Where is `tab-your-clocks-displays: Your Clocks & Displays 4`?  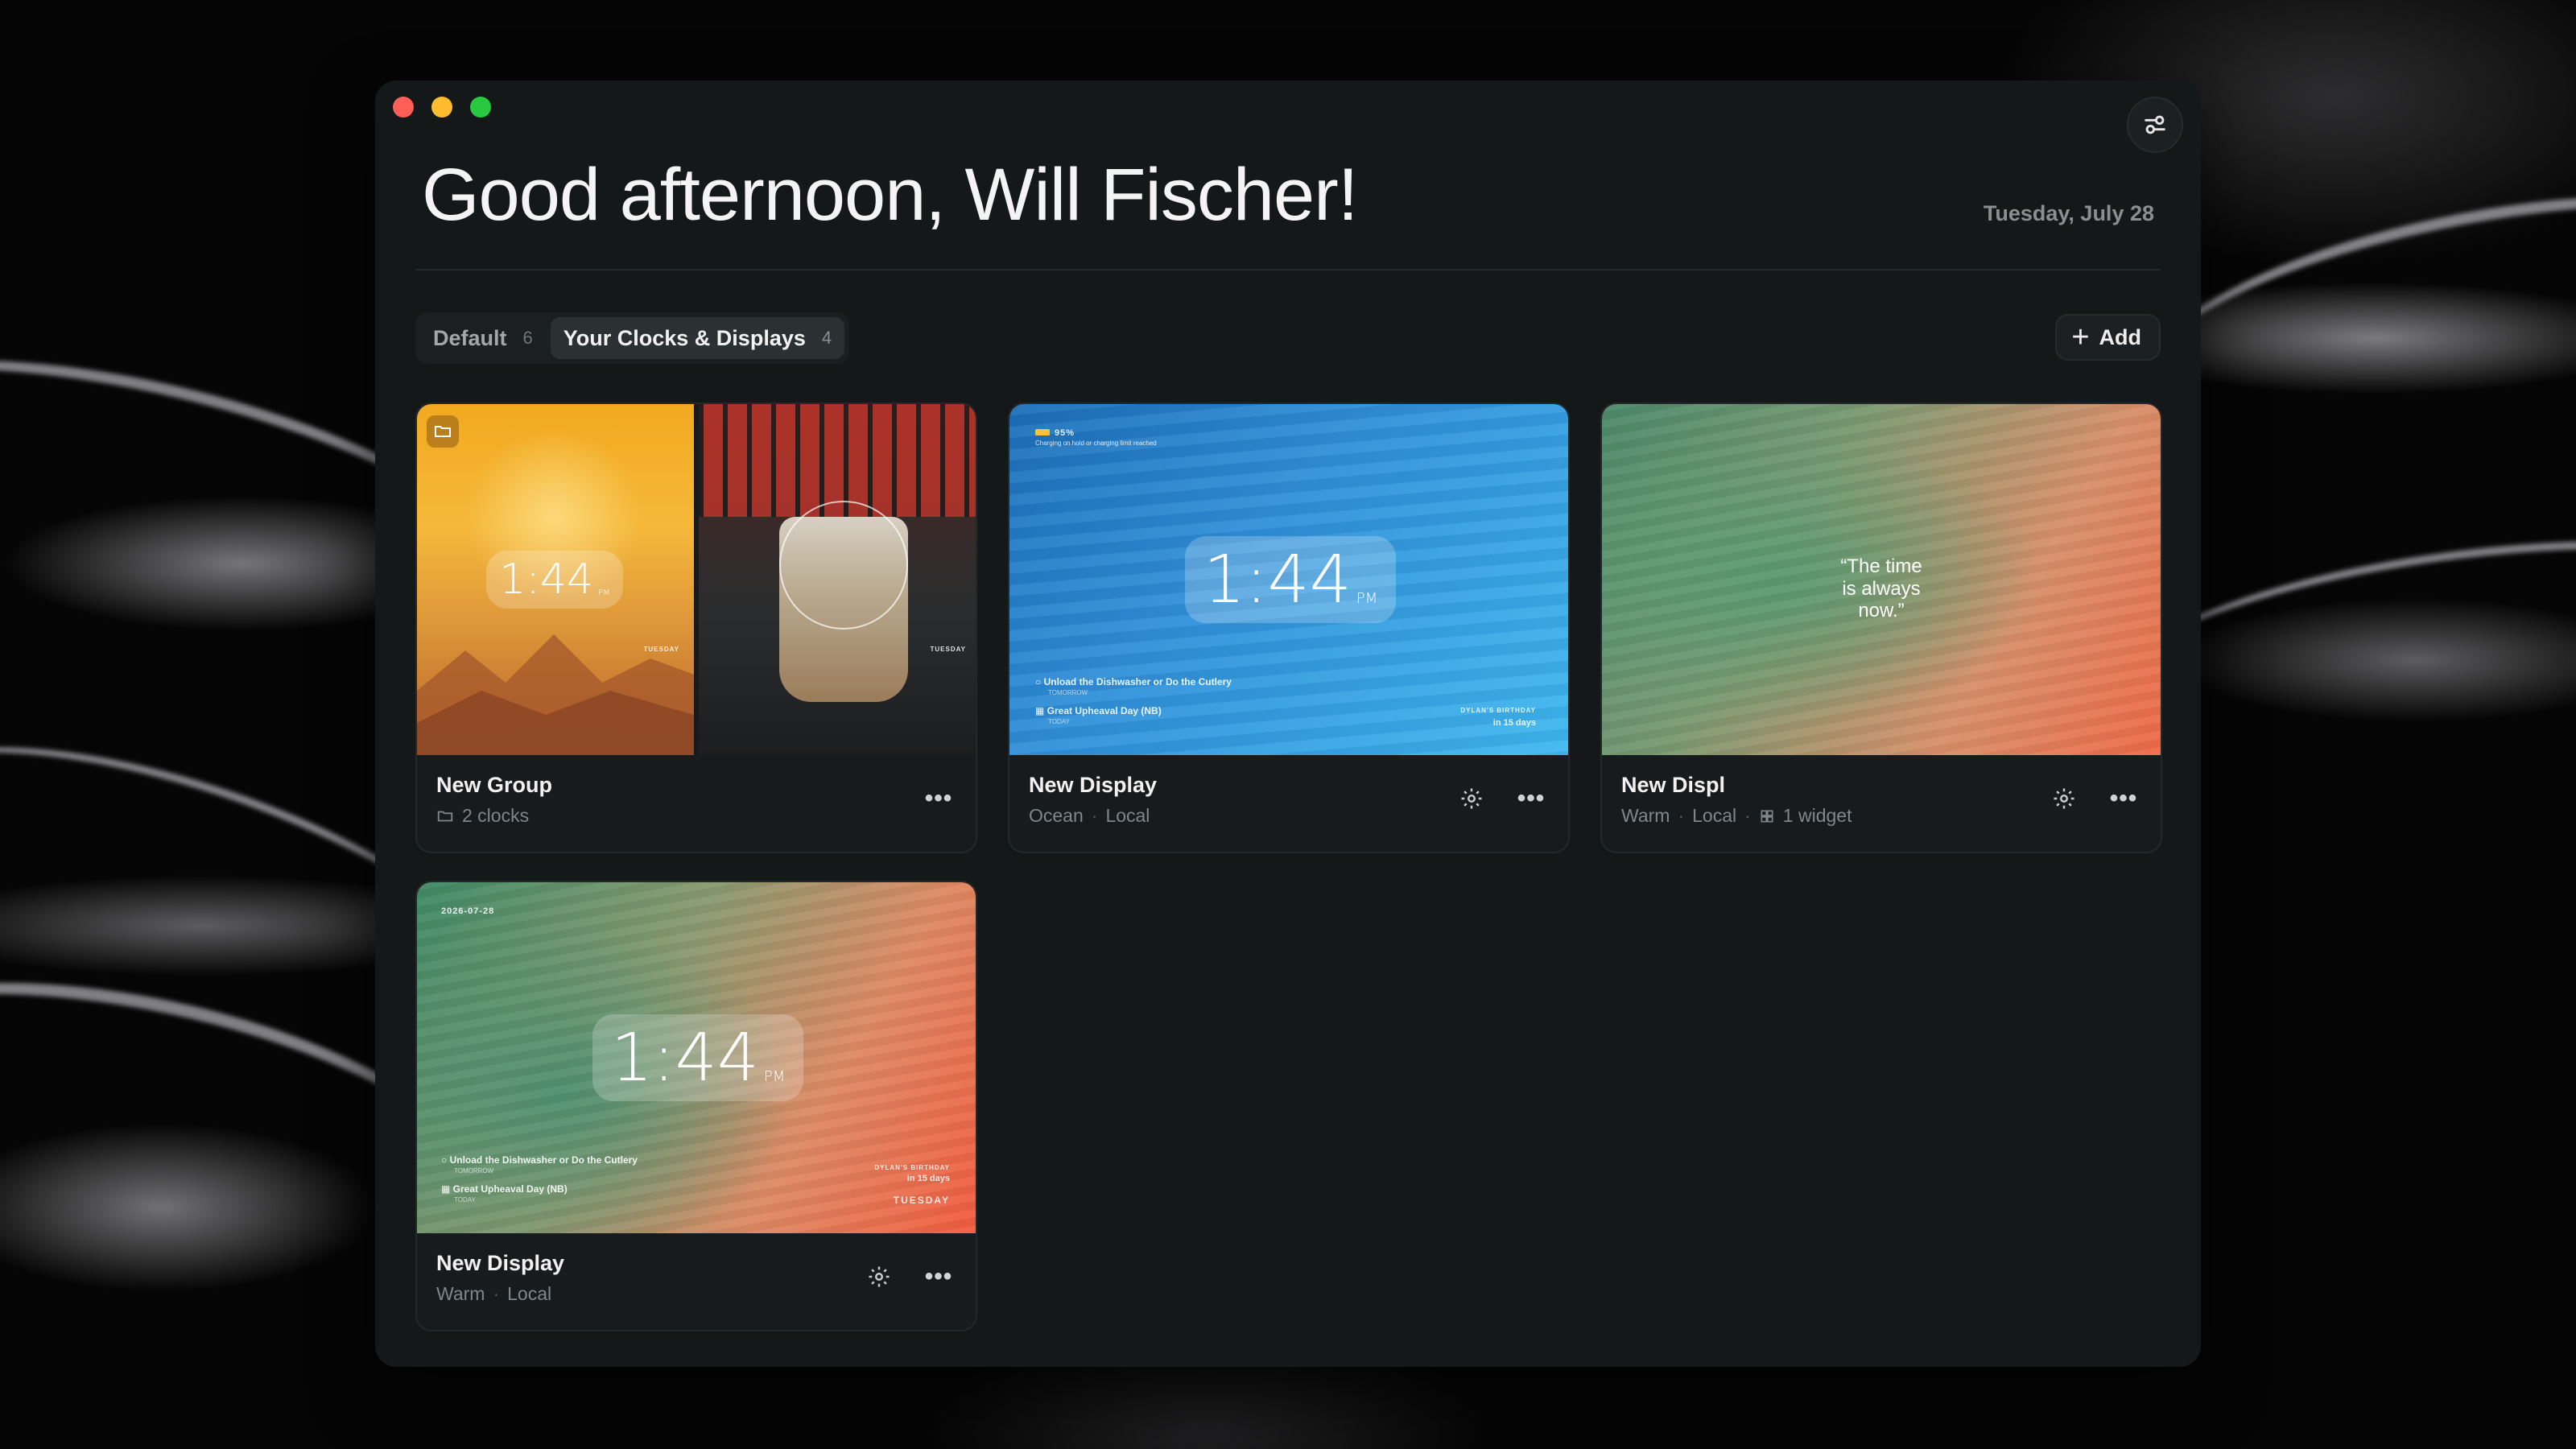 tab-your-clocks-displays: Your Clocks & Displays 4 is located at coordinates (697, 338).